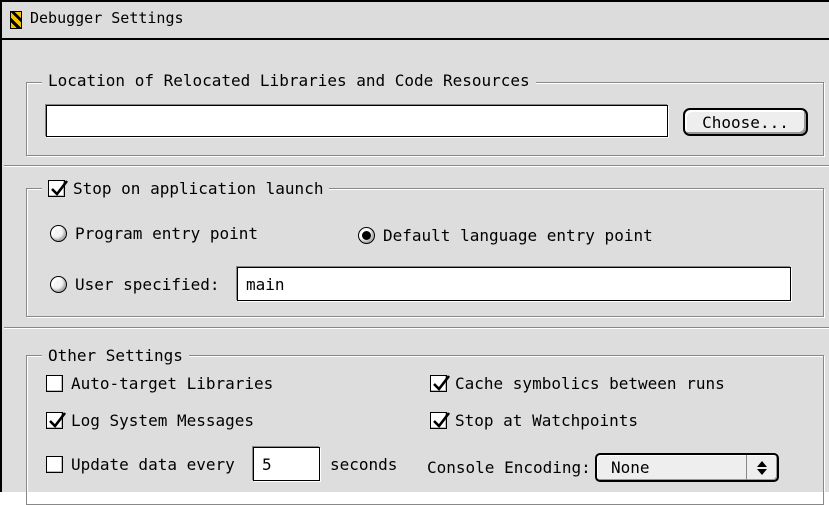 This screenshot has width=829, height=505. Describe the element at coordinates (147, 284) in the screenshot. I see `user-specified-label: User specified:` at that location.